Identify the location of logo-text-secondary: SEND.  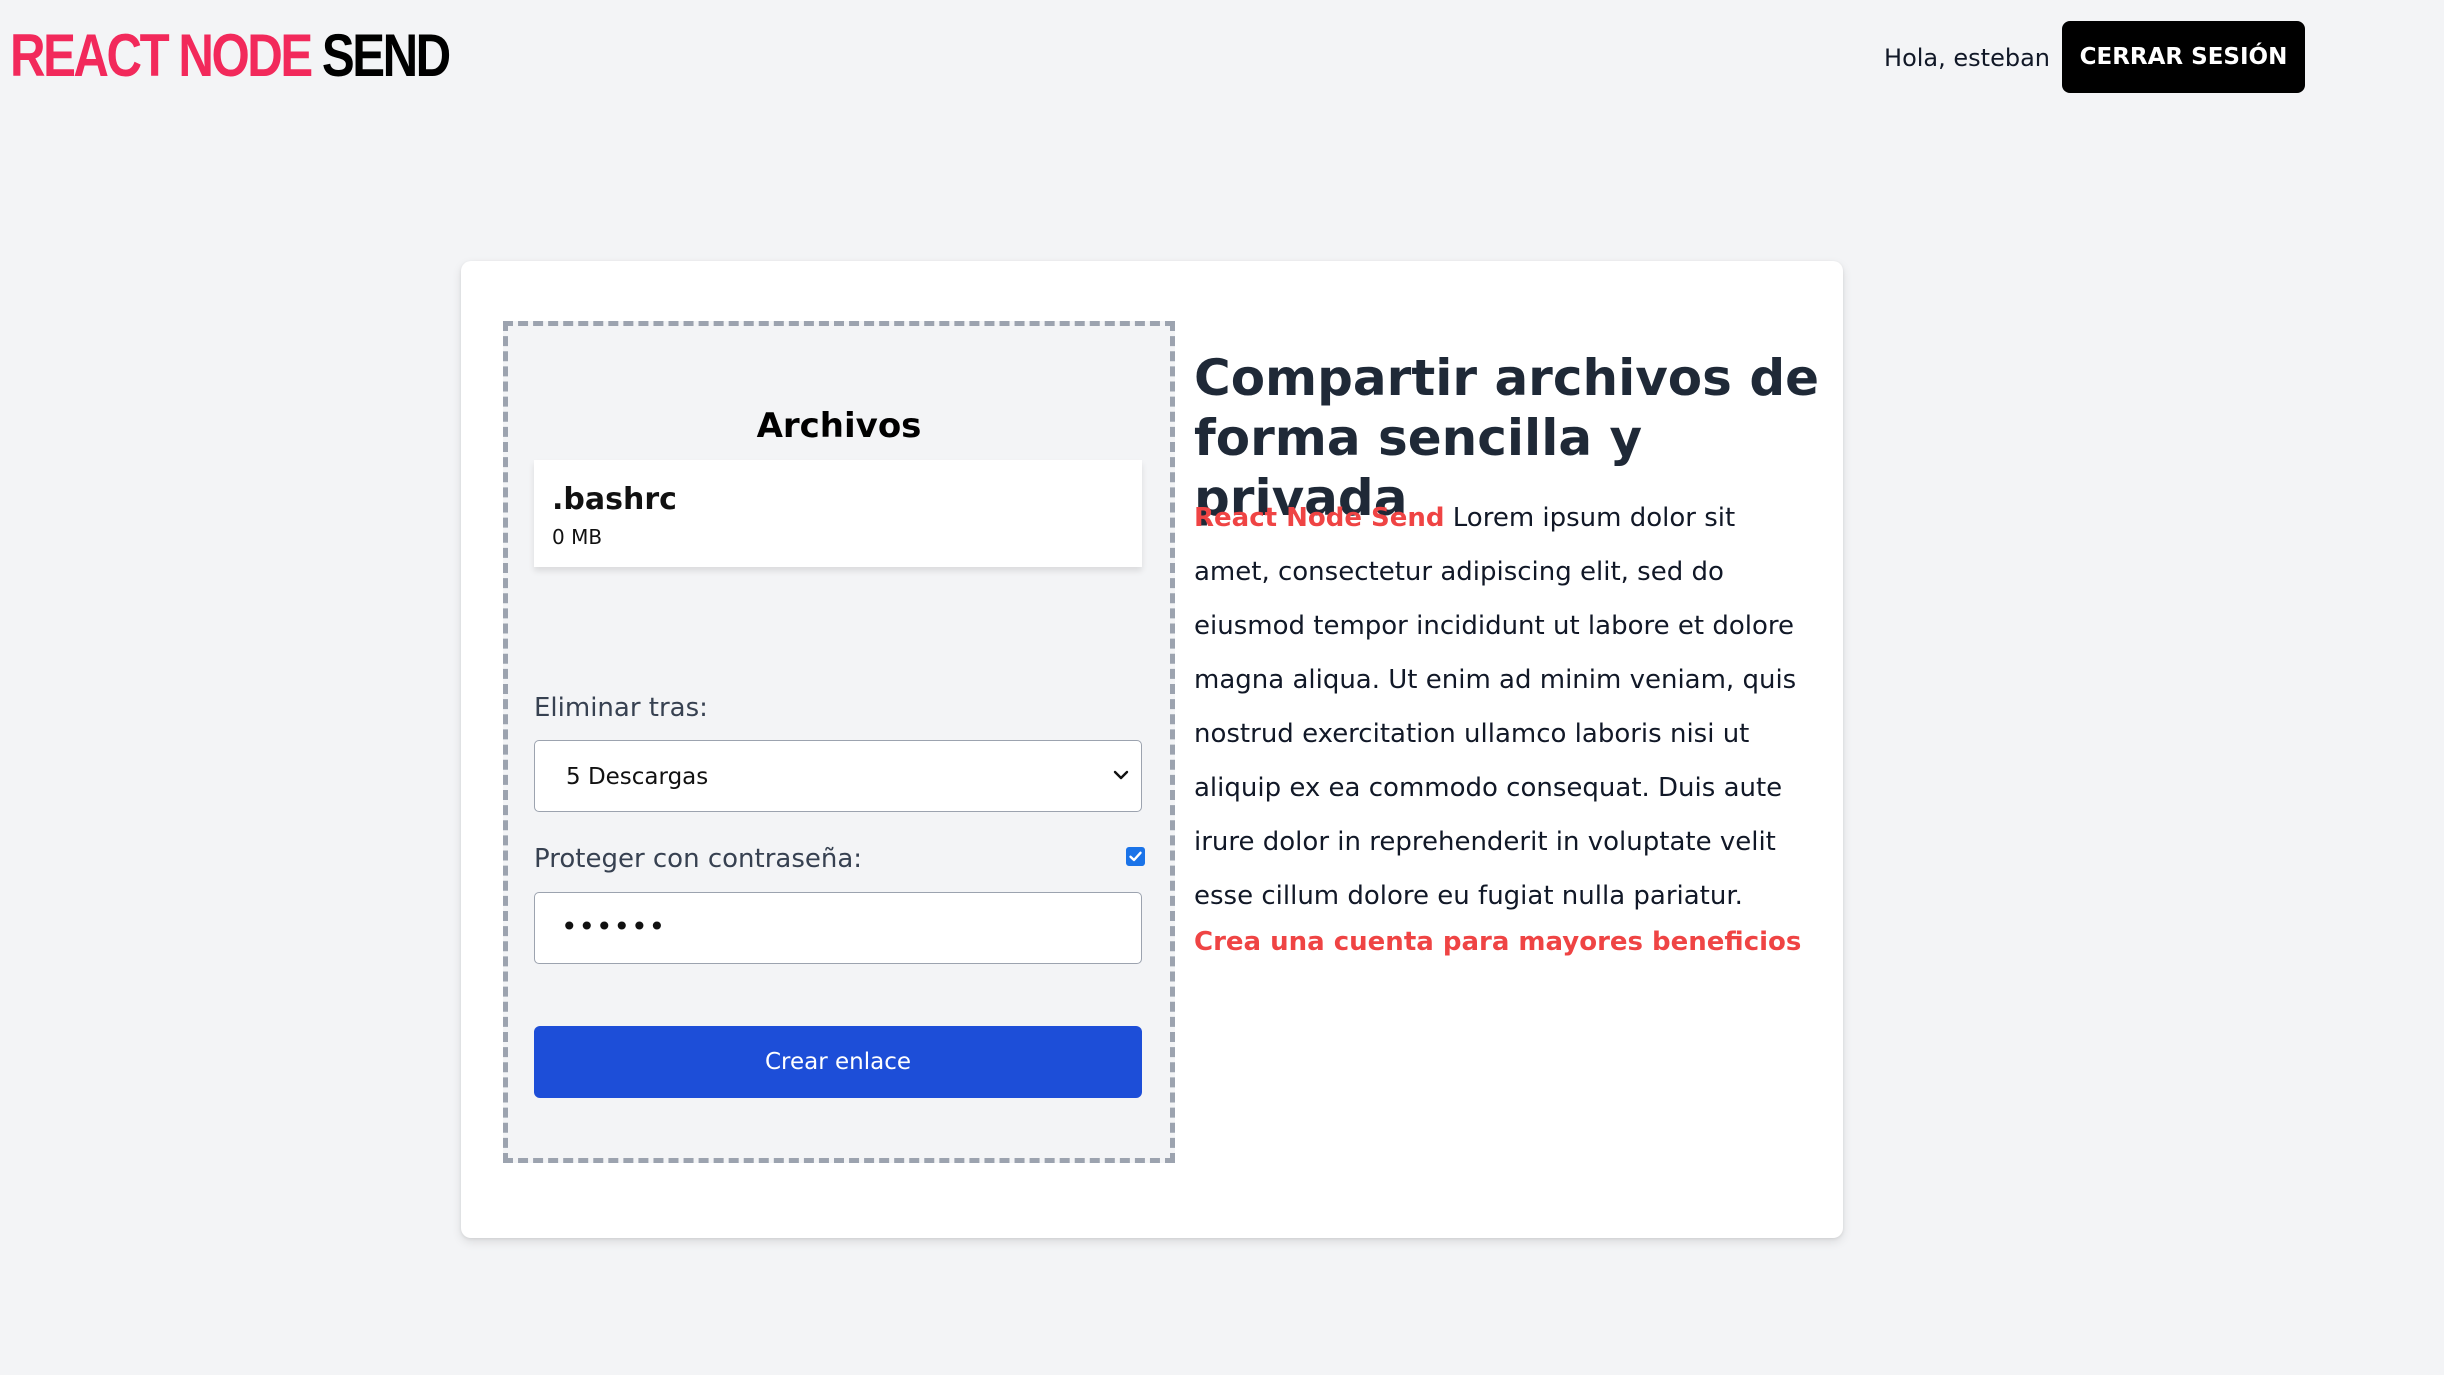
(386, 55).